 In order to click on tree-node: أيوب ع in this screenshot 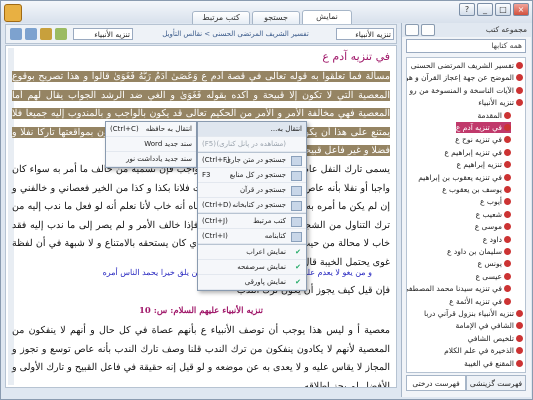, I will do `click(495, 201)`.